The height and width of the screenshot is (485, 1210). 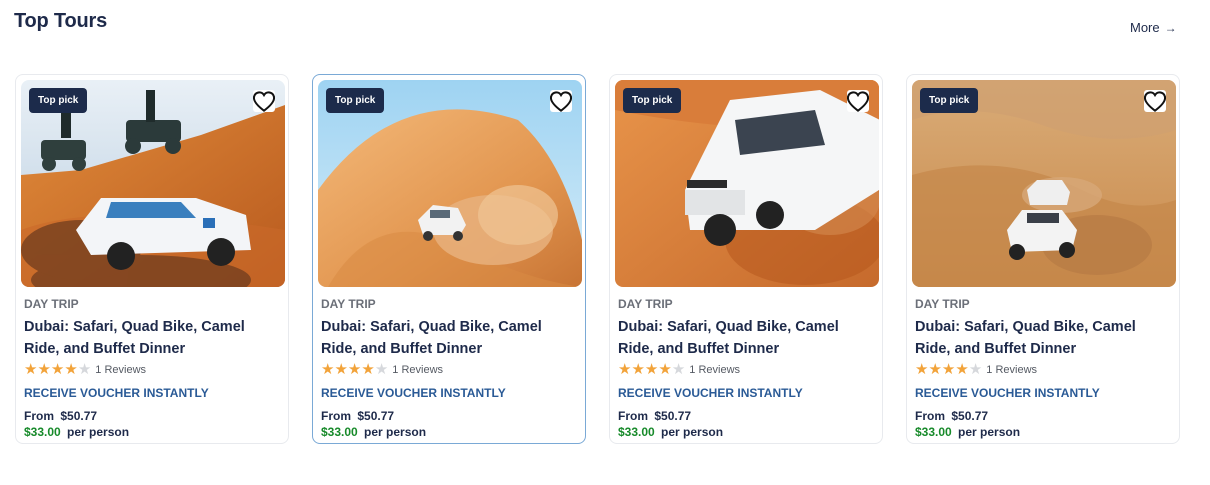 I want to click on more-label: More, so click(x=1145, y=27).